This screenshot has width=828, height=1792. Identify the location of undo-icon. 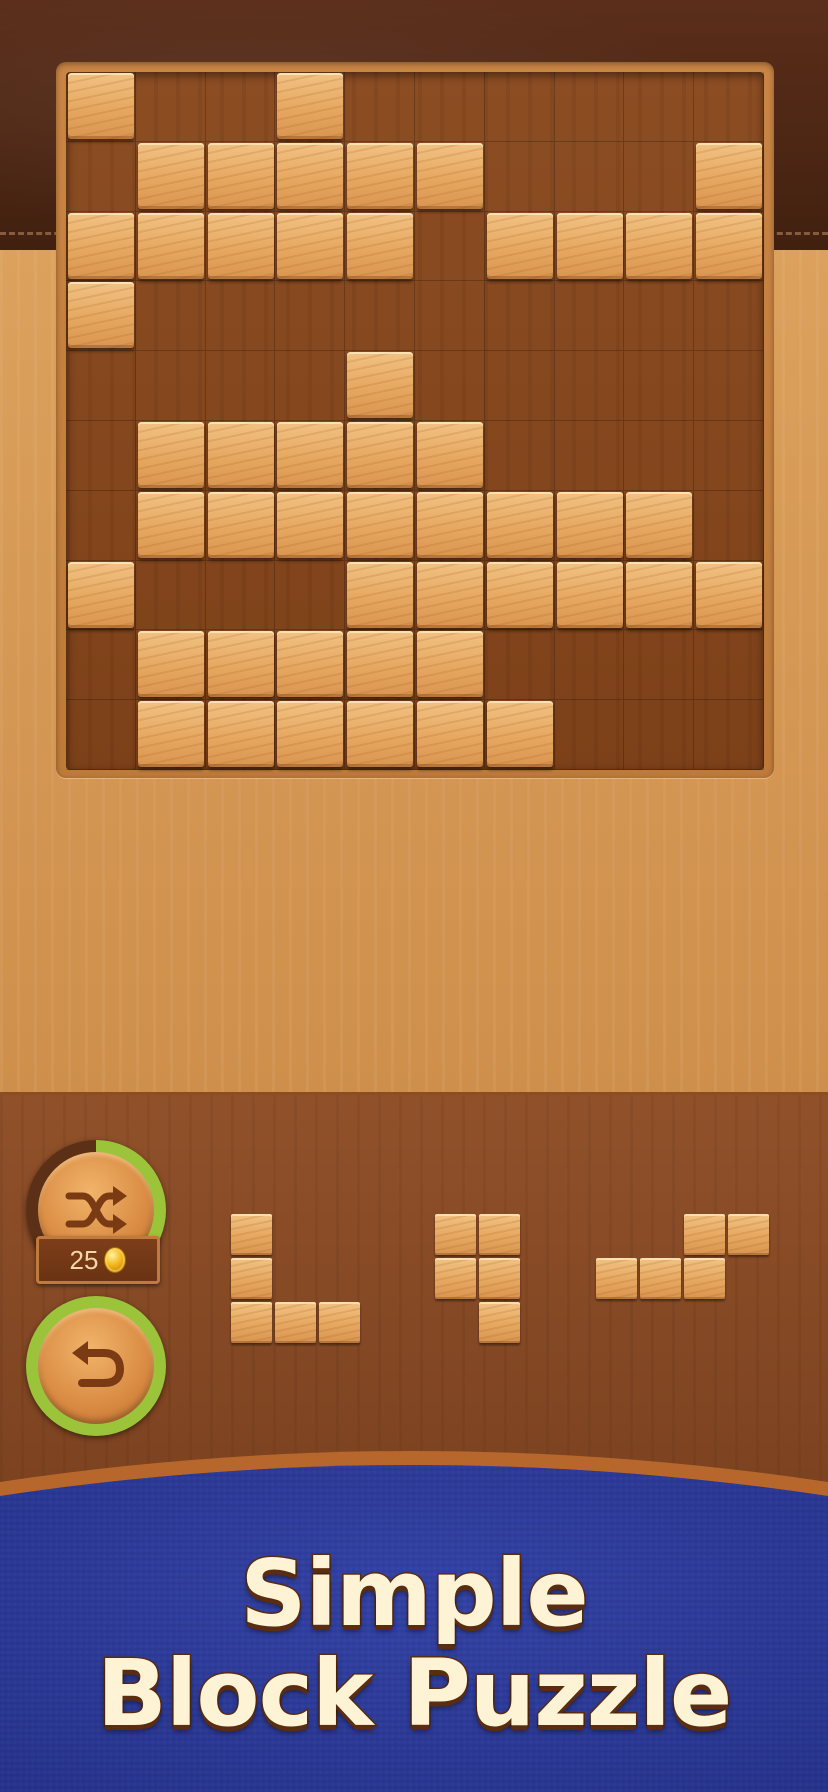
(98, 1364).